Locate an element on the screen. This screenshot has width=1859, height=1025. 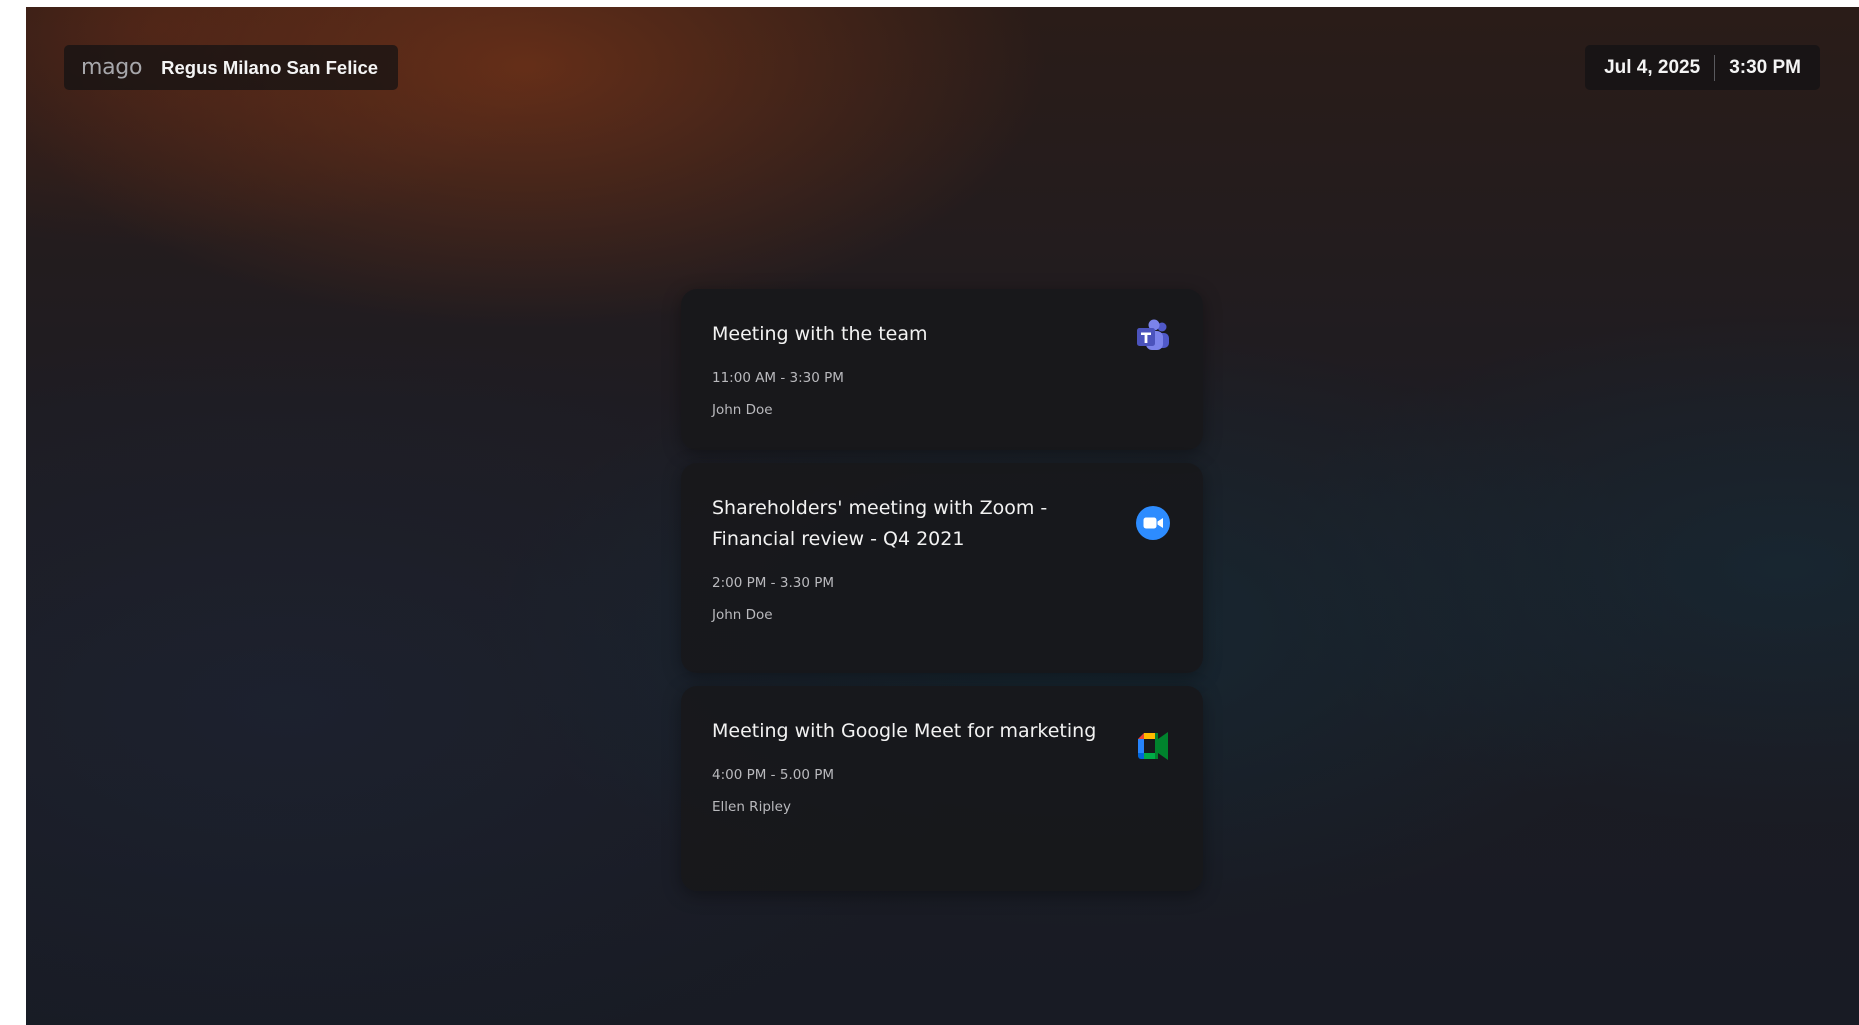
current-date: Jul 4, 2025 is located at coordinates (1652, 67).